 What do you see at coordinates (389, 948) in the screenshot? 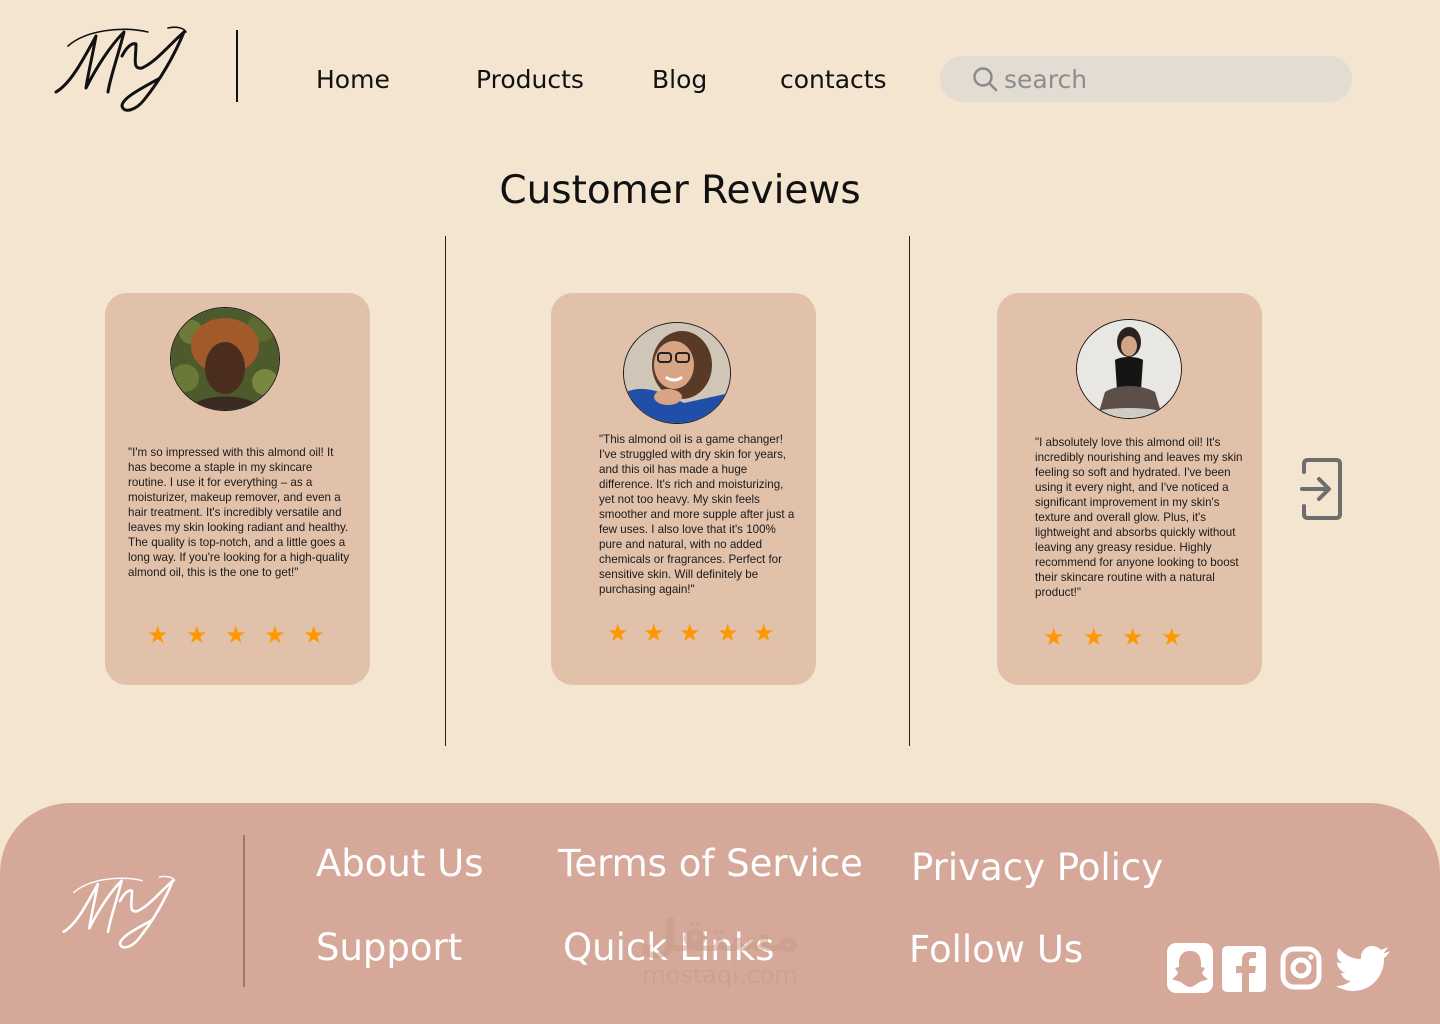
I see `footer-link-support: Support` at bounding box center [389, 948].